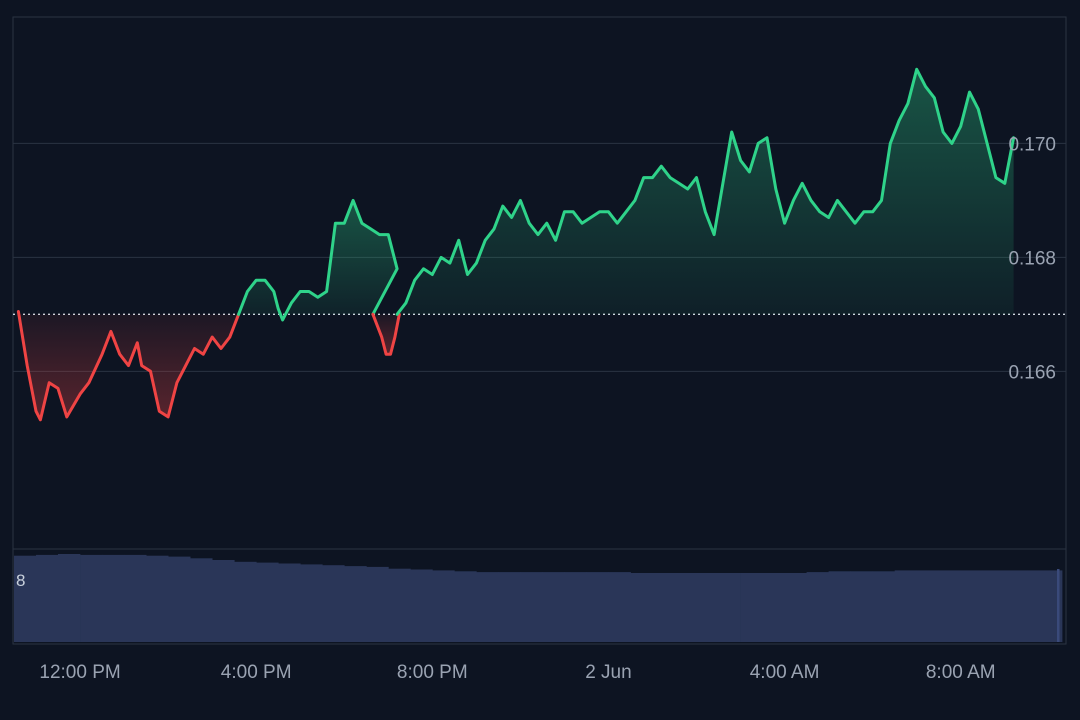 The image size is (1080, 720). I want to click on x-tick-label: 4:00 AM, so click(785, 672).